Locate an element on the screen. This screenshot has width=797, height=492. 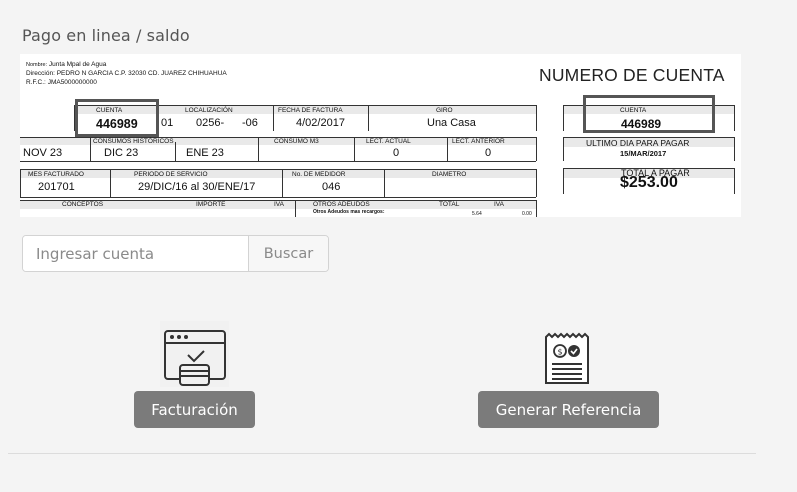
rfc-value: JMA5000000000 is located at coordinates (72, 82).